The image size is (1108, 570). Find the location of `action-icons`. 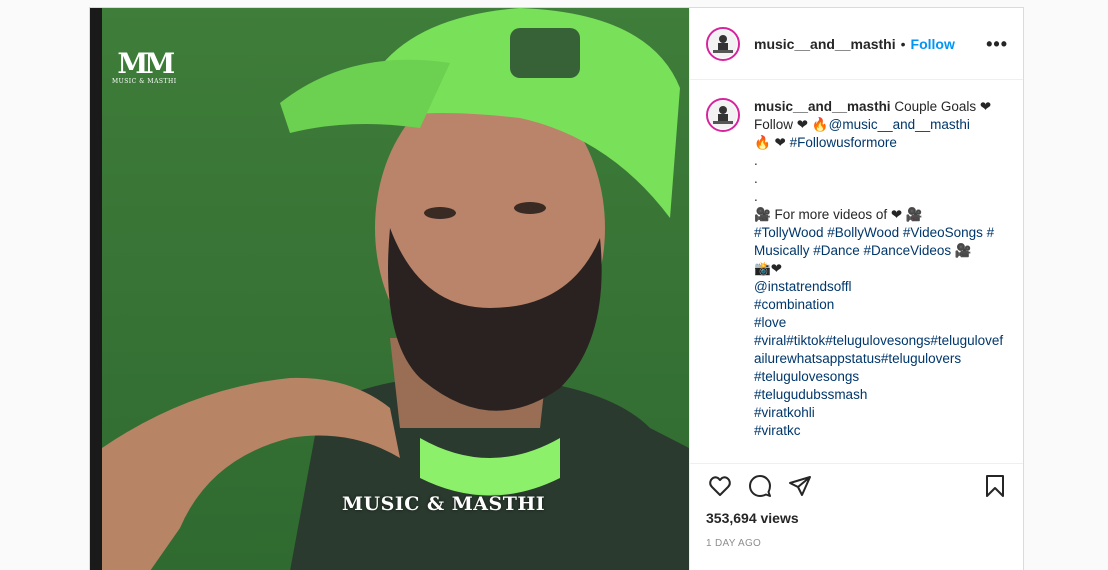

action-icons is located at coordinates (857, 486).